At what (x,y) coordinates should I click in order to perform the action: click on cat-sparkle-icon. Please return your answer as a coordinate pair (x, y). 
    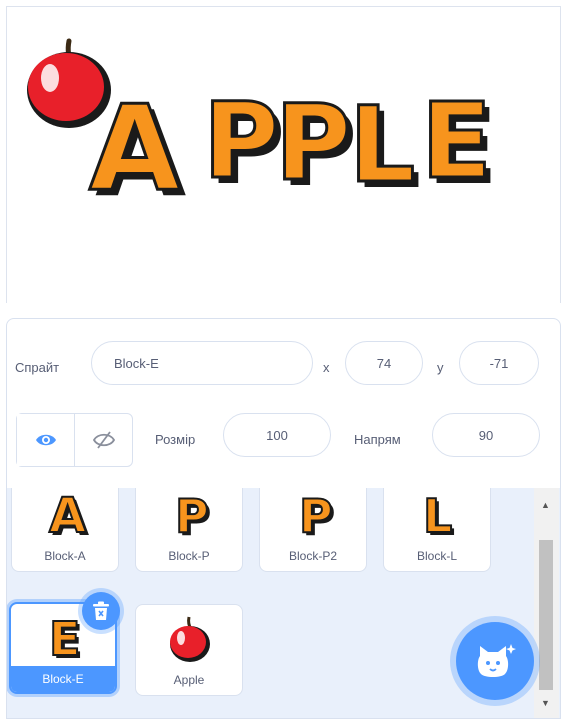
    Looking at the image, I should click on (496, 660).